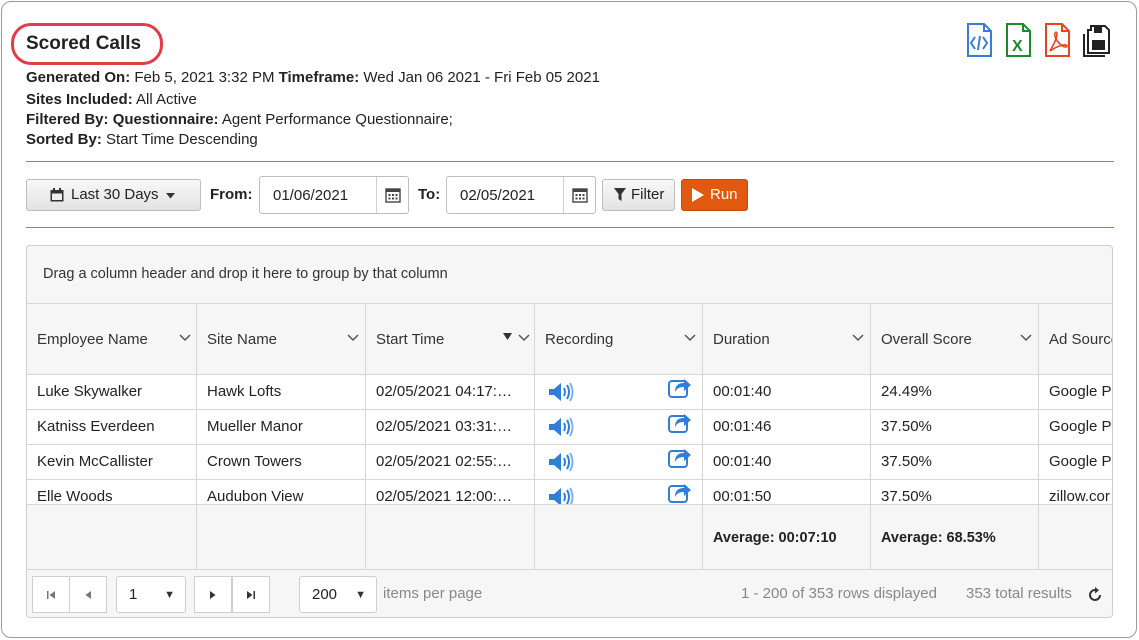  Describe the element at coordinates (280, 392) in the screenshot. I see `site-name-cell: Hawk Lofts` at that location.